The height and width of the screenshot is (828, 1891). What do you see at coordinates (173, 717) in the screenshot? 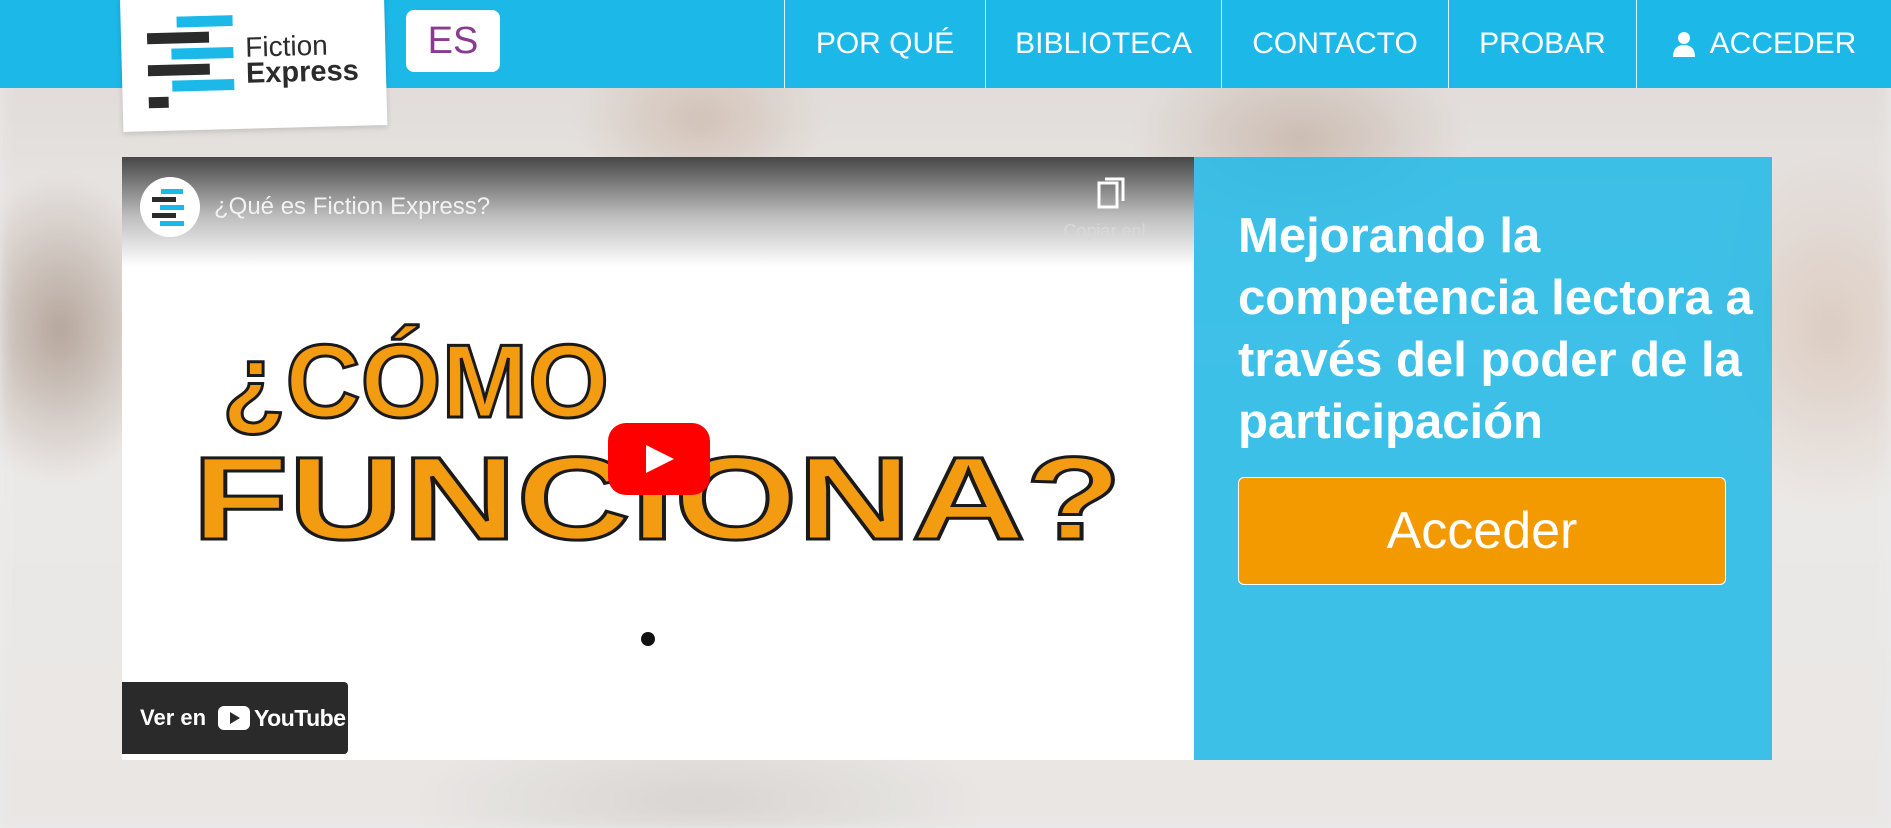
I see `watch-on-label: Ver en` at bounding box center [173, 717].